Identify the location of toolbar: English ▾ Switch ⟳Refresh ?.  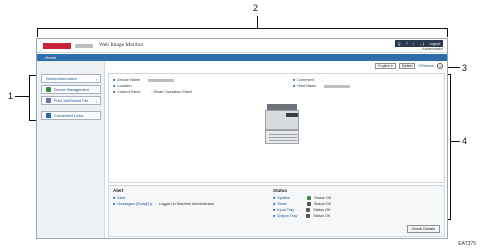
(409, 66).